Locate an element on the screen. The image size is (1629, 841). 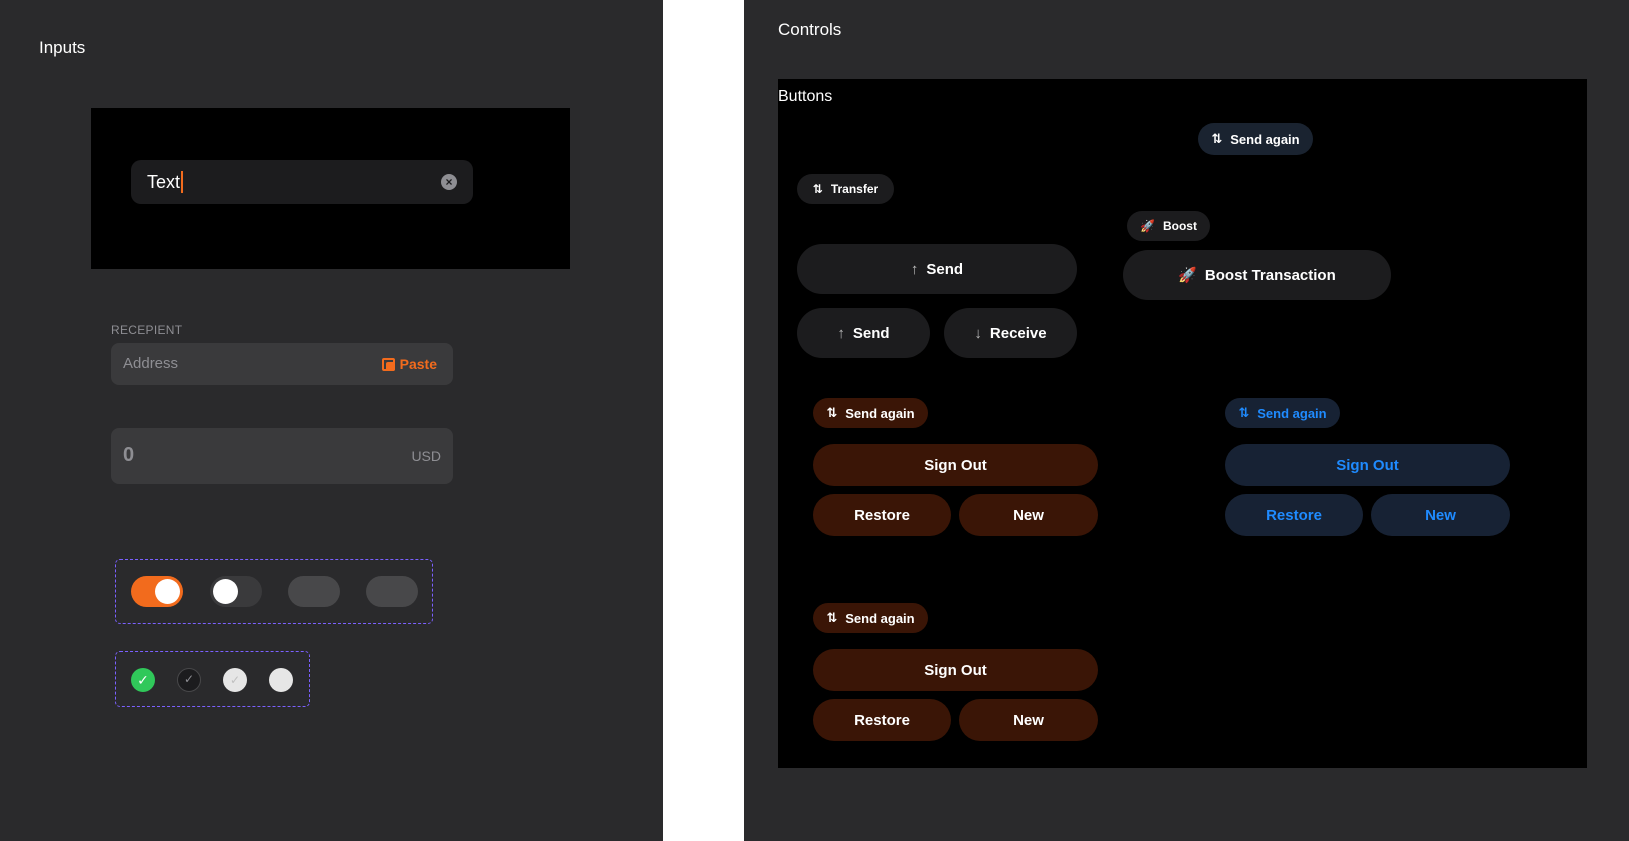
toggle-off is located at coordinates (236, 591).